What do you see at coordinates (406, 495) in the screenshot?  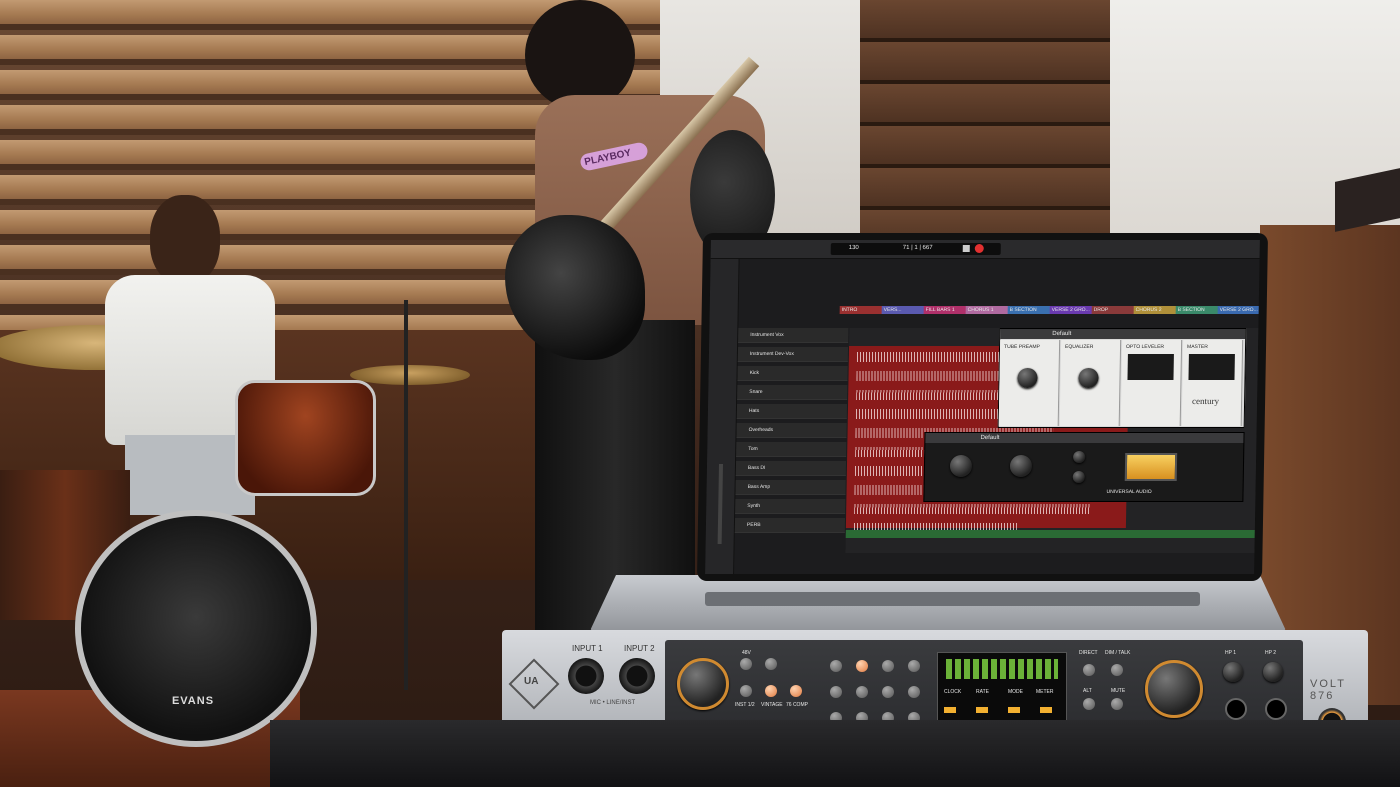 I see `mic-stand` at bounding box center [406, 495].